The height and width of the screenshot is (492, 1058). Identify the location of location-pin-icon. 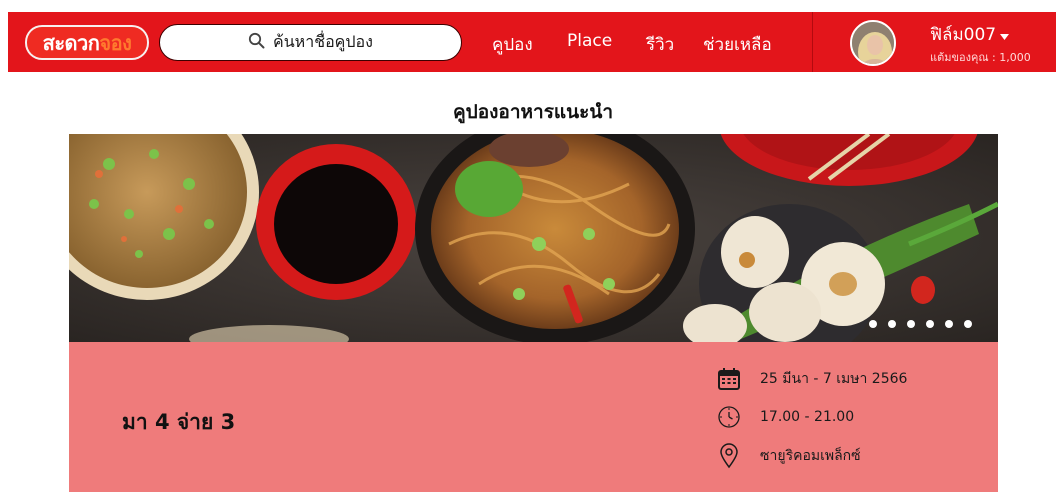
(729, 456).